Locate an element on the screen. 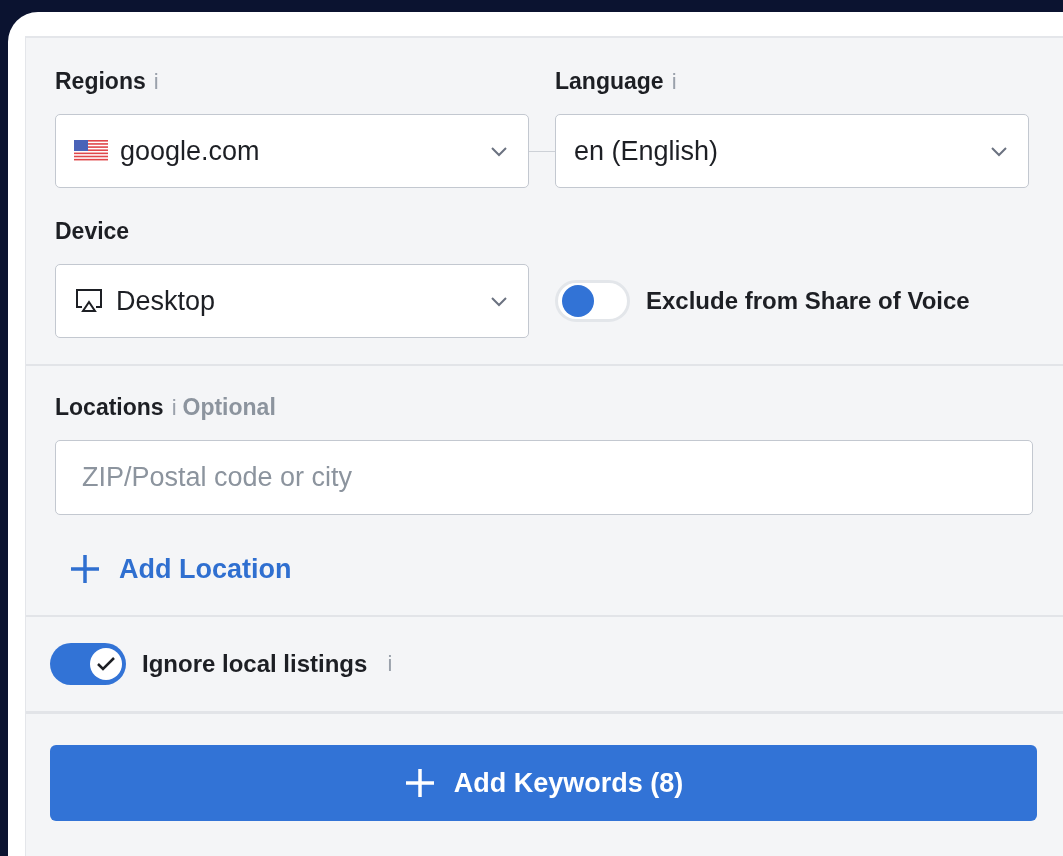  language-select: en (English) is located at coordinates (792, 151).